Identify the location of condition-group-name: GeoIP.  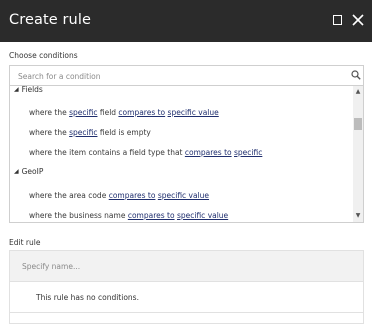
(32, 171).